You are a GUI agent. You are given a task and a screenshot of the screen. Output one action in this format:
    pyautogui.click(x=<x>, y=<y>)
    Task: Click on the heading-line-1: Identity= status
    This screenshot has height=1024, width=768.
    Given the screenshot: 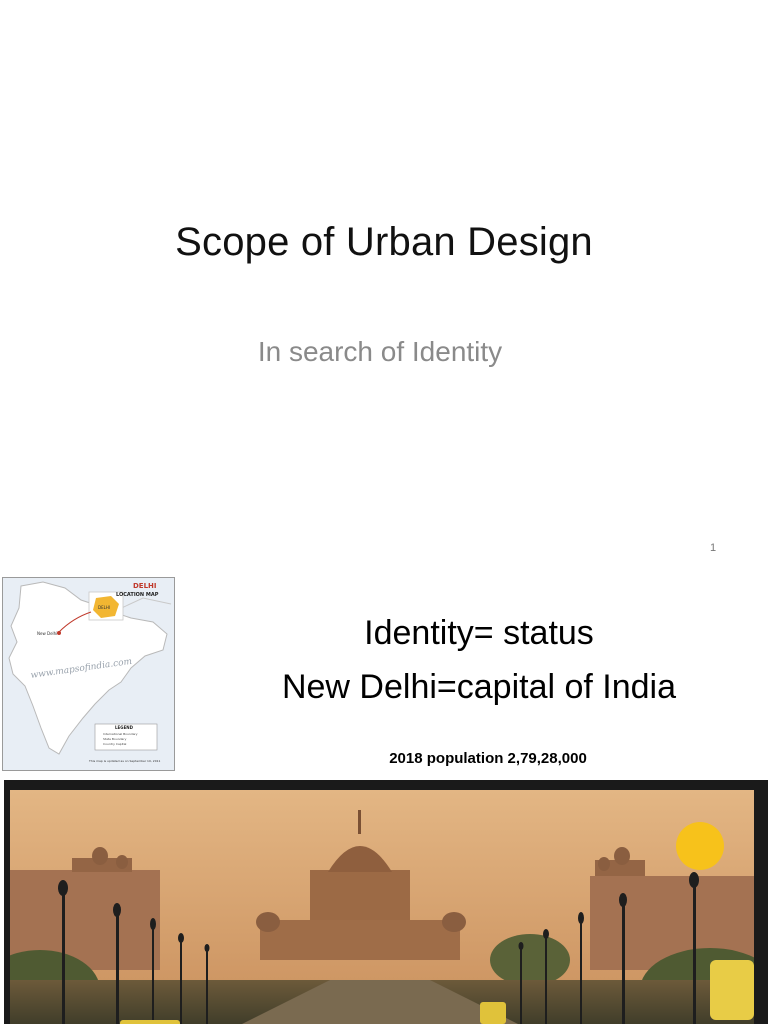 What is the action you would take?
    pyautogui.click(x=479, y=633)
    